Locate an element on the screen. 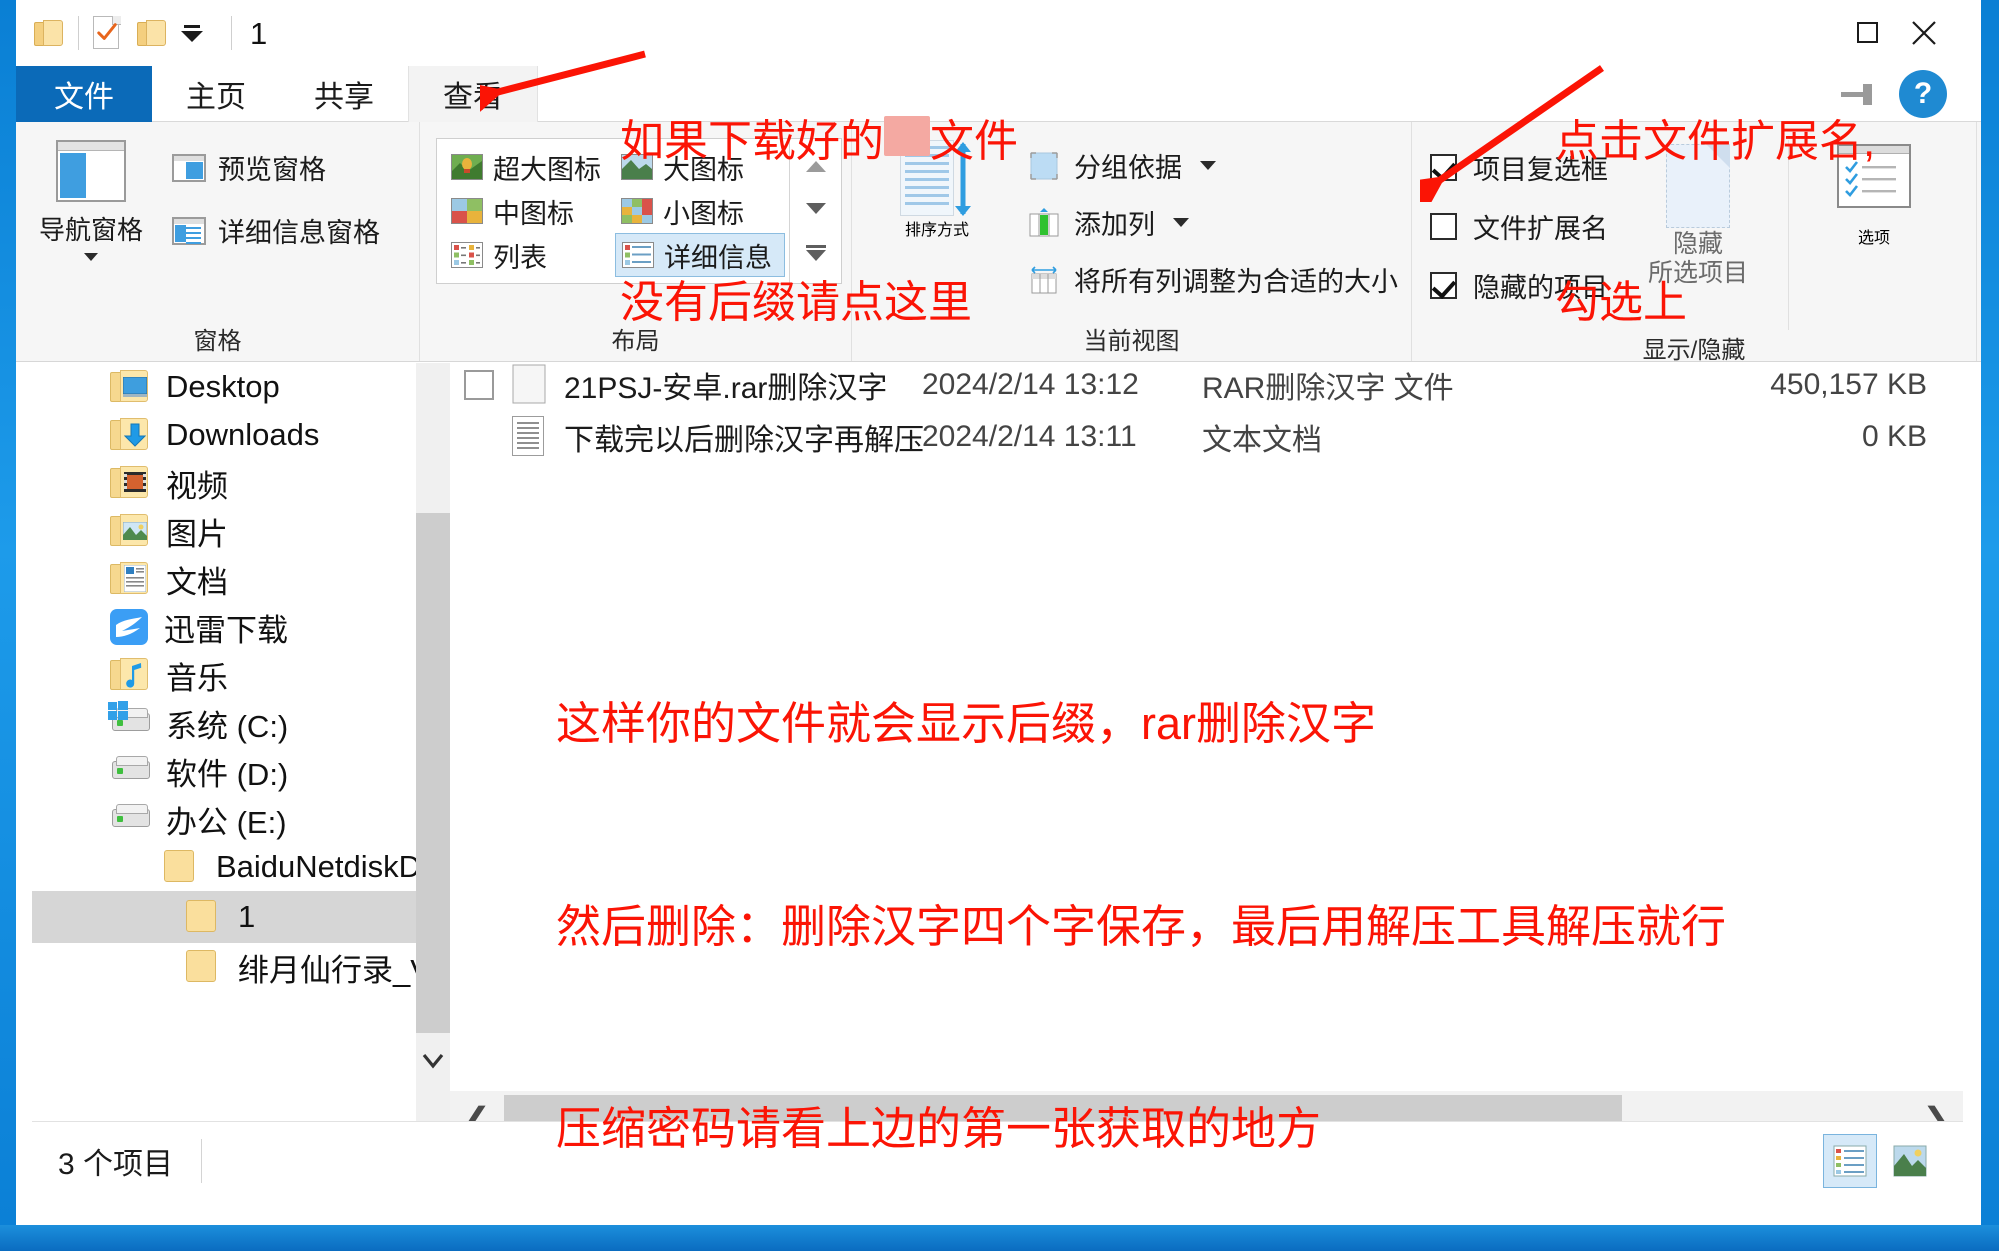 Image resolution: width=1999 pixels, height=1251 pixels. sidebar-item-pictures: 图片 is located at coordinates (241, 531).